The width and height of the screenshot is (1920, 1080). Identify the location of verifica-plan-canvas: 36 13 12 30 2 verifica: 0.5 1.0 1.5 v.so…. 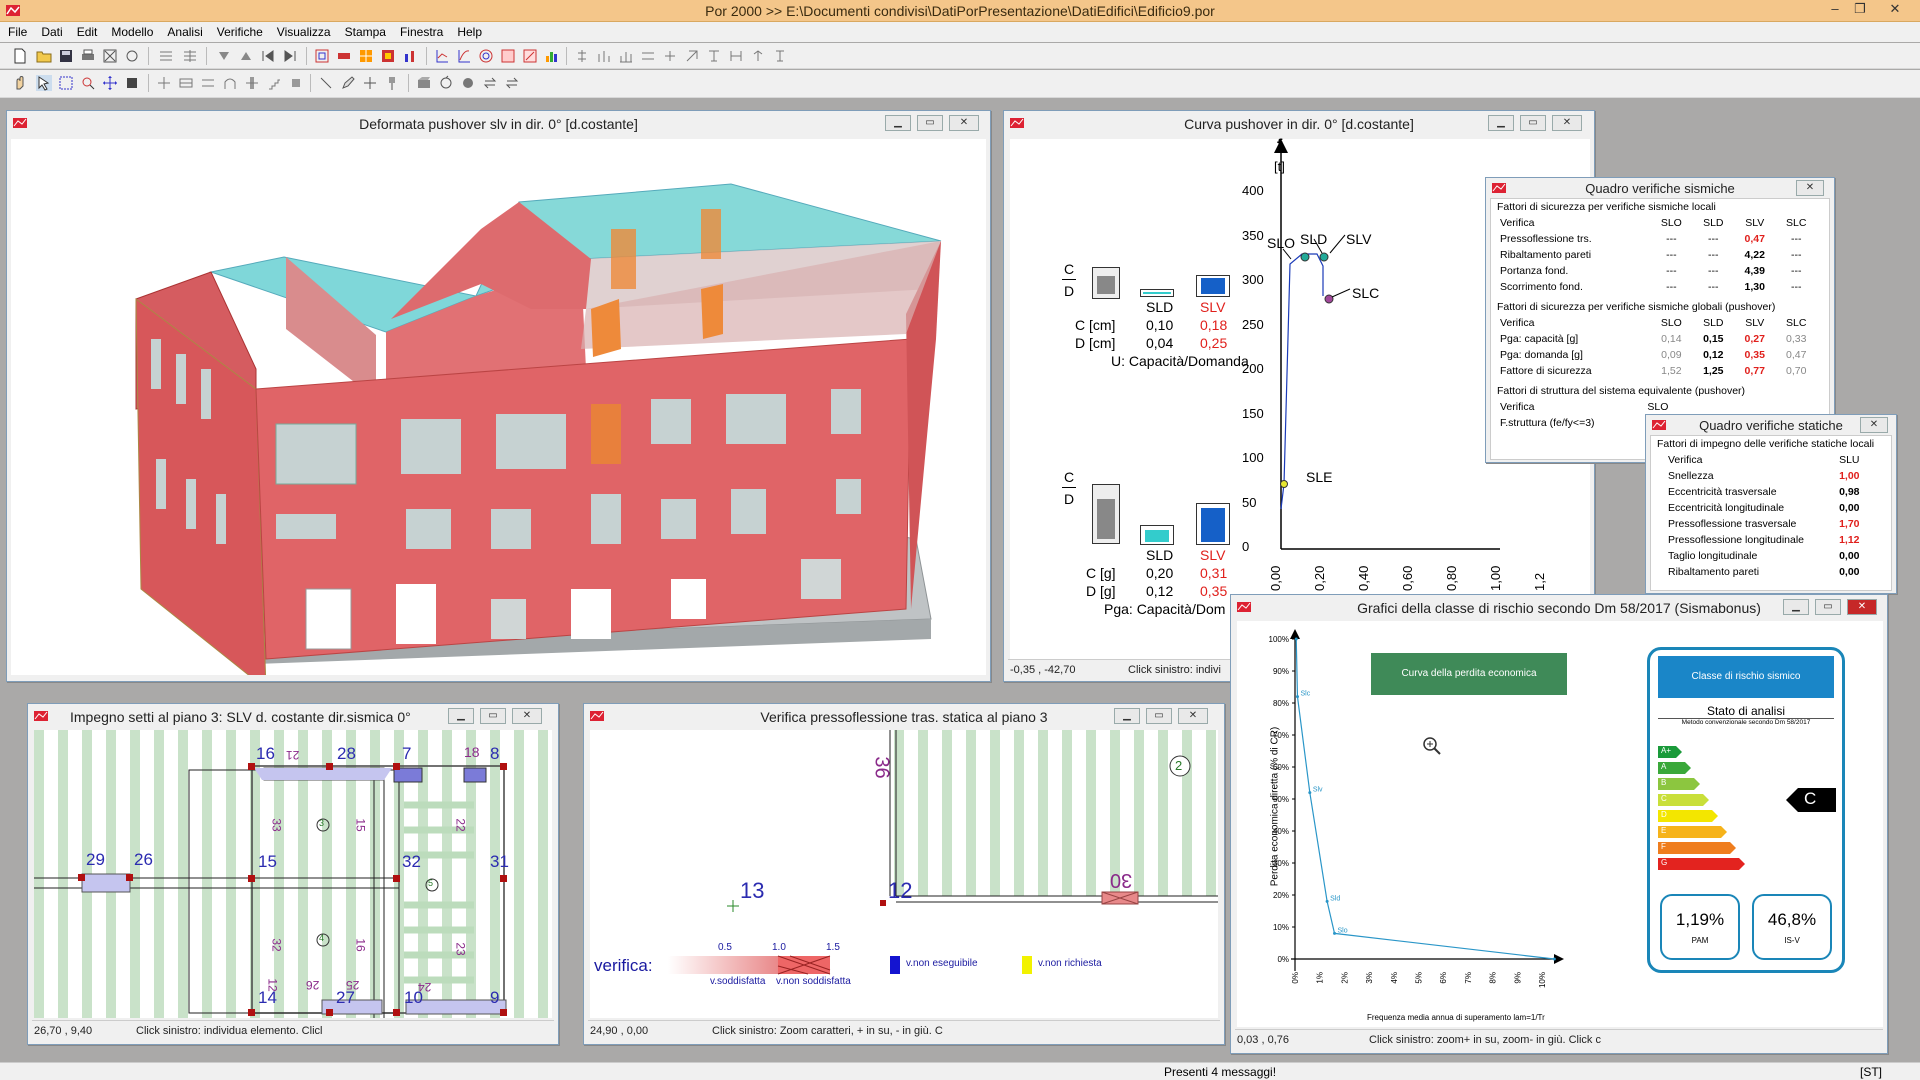
(904, 874).